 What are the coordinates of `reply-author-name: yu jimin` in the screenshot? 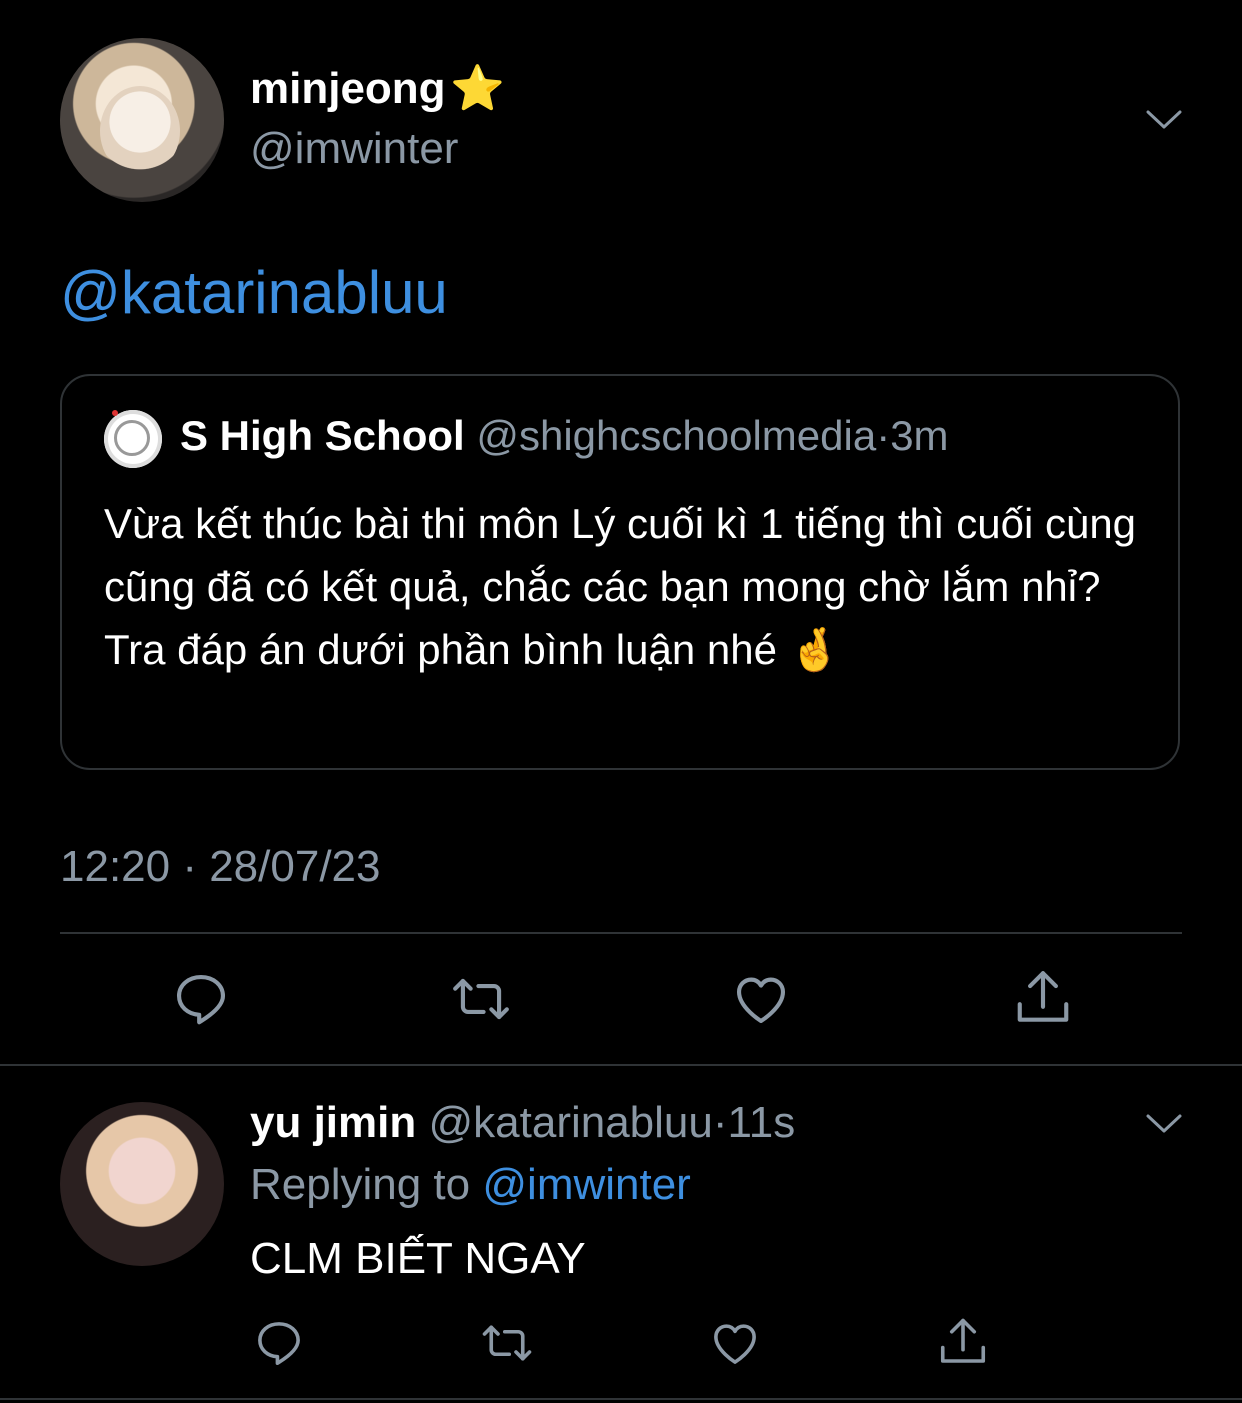 It's located at (333, 1122).